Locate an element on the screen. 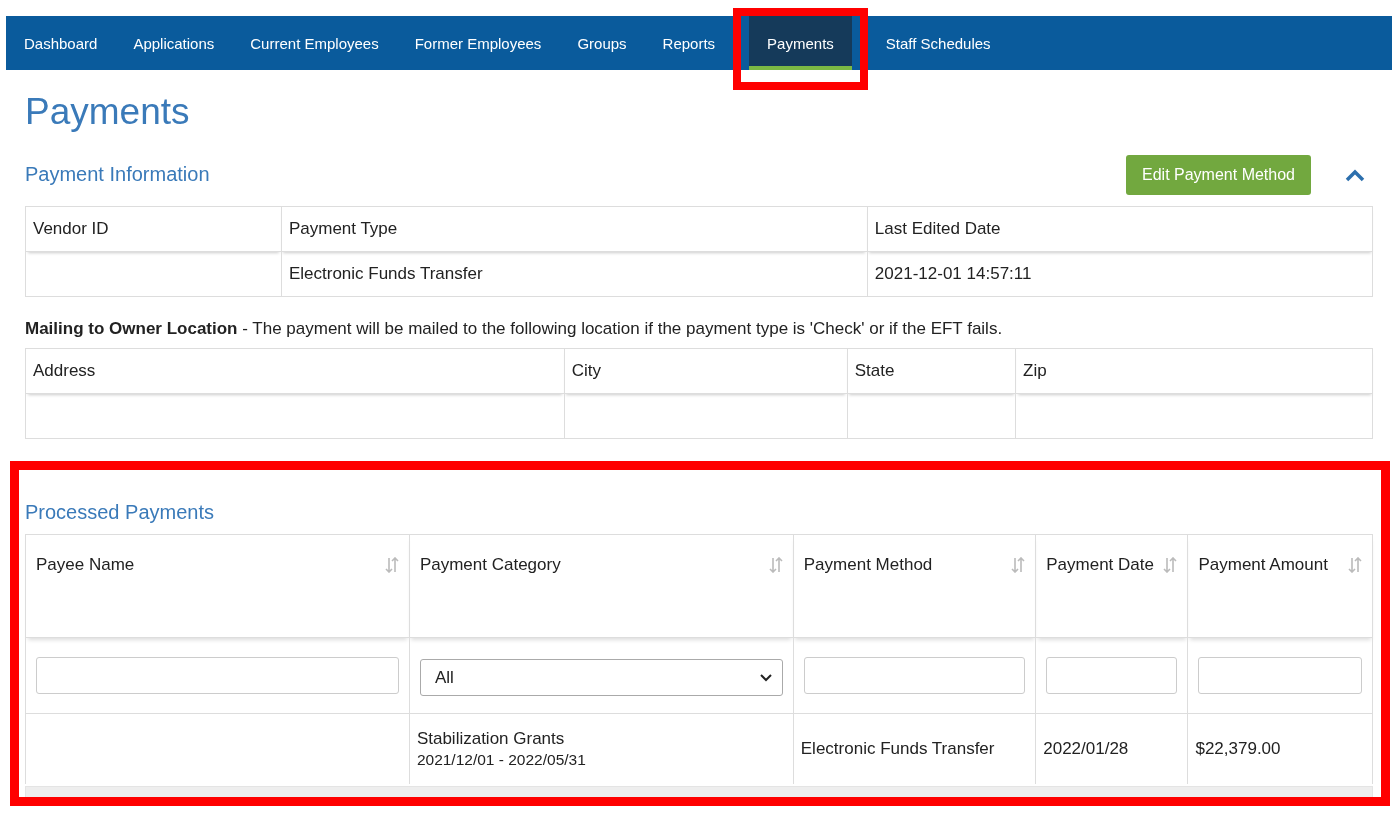  column-header: Payment Amount is located at coordinates (1263, 565).